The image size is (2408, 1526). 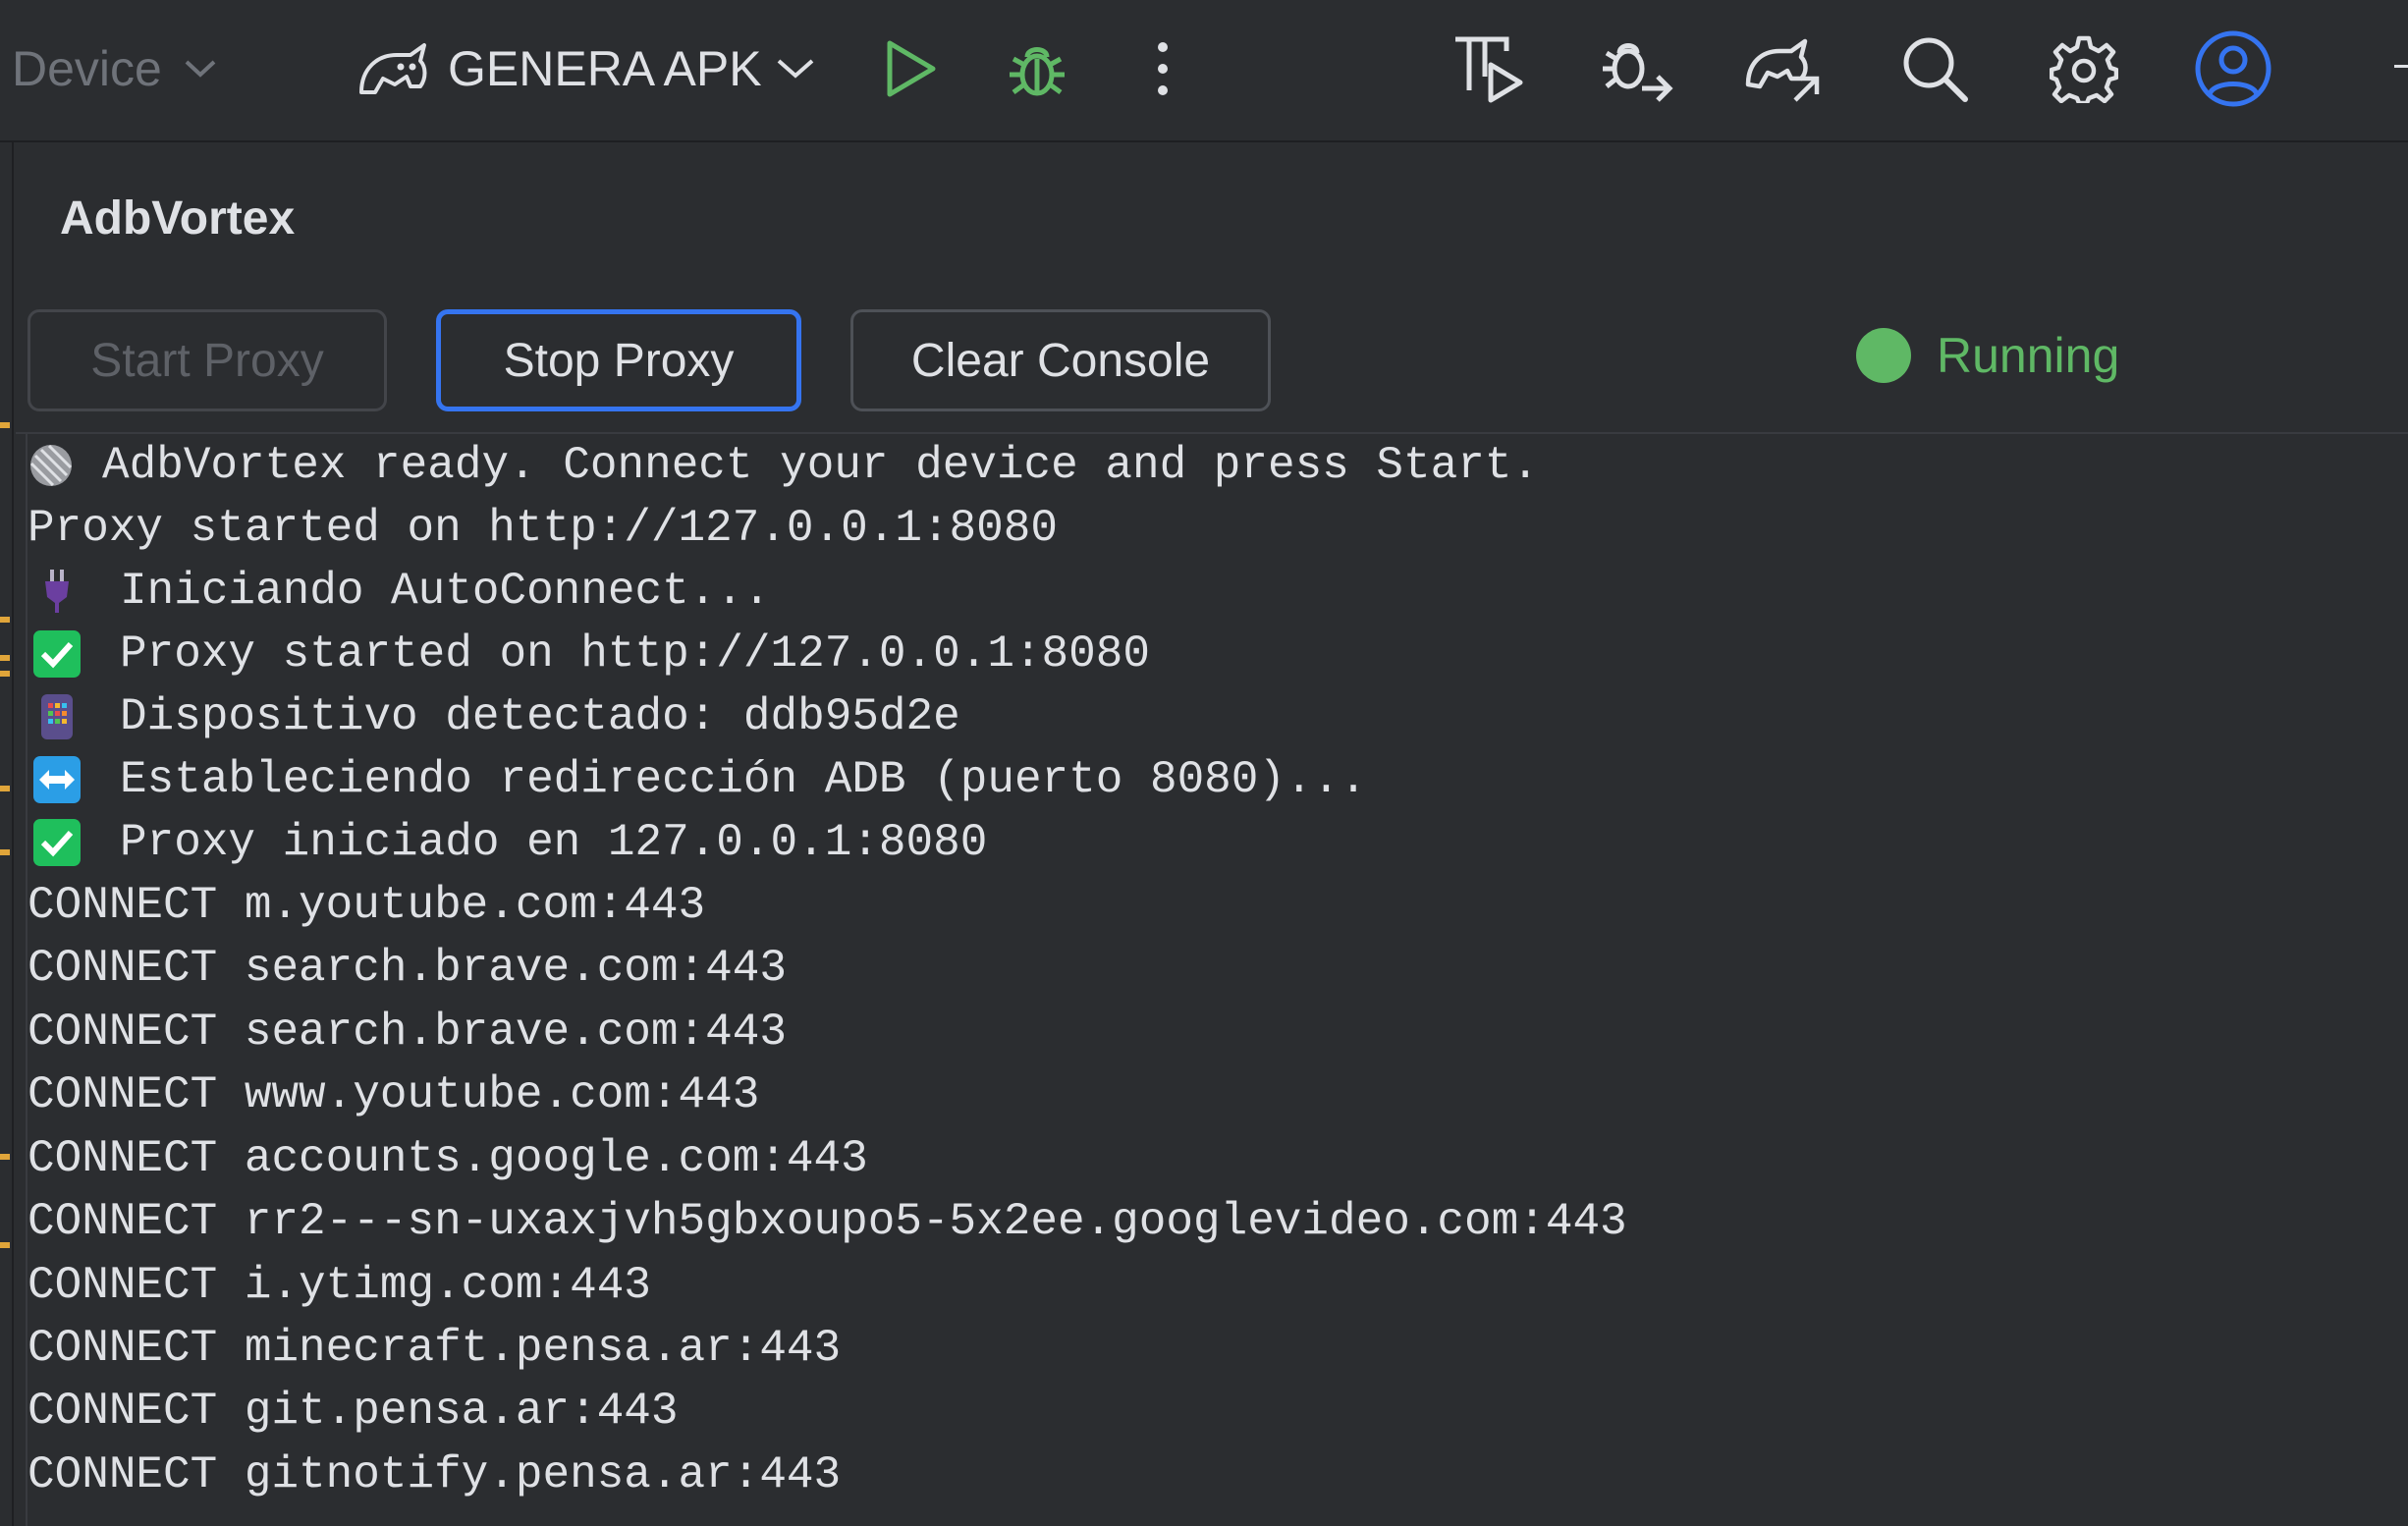 I want to click on account-button, so click(x=2233, y=69).